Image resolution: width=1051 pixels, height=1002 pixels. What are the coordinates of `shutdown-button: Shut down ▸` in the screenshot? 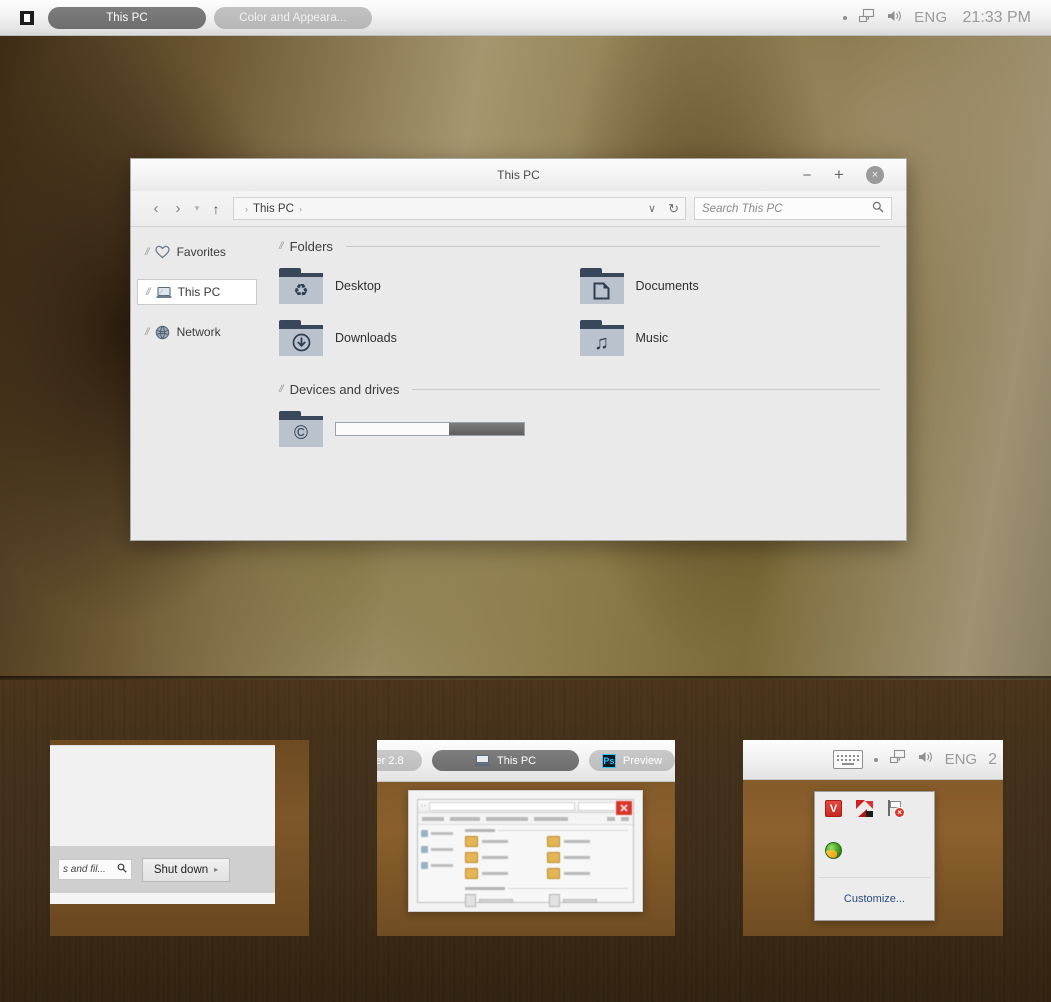 It's located at (186, 869).